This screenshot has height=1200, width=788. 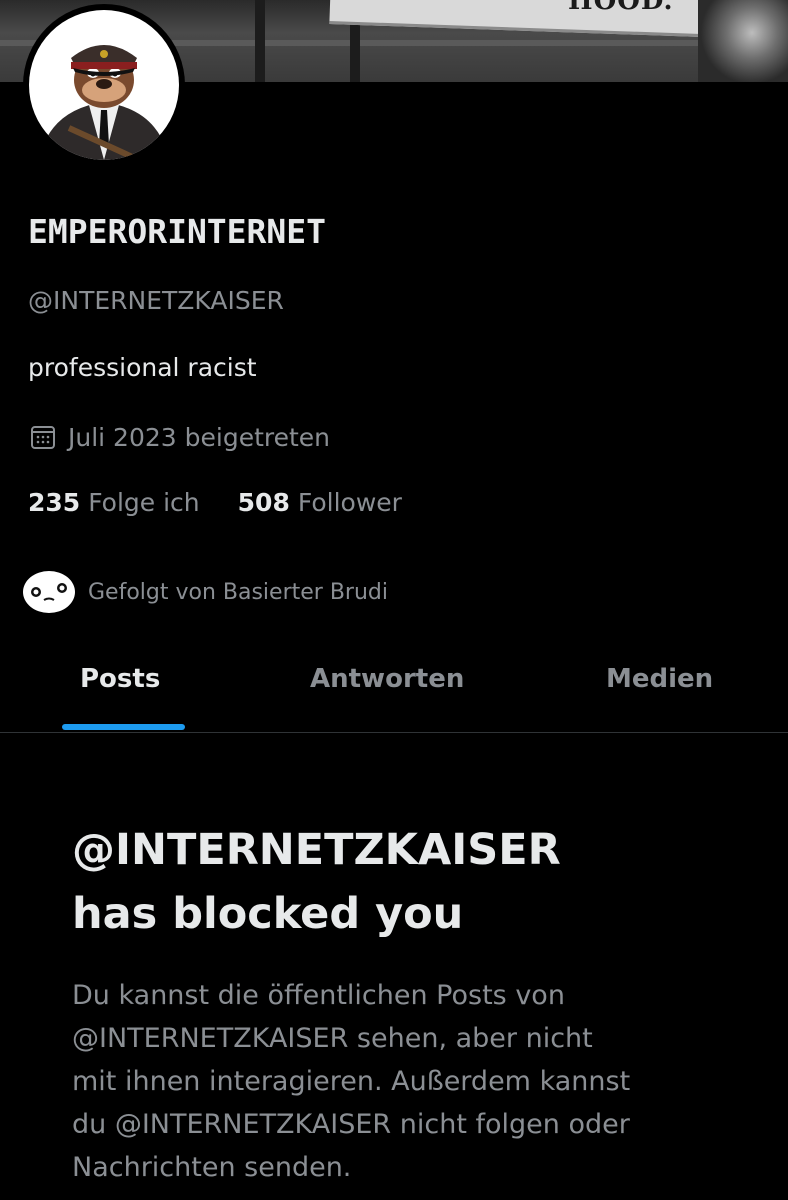 I want to click on following-link: 235 Folge ich, so click(x=114, y=502).